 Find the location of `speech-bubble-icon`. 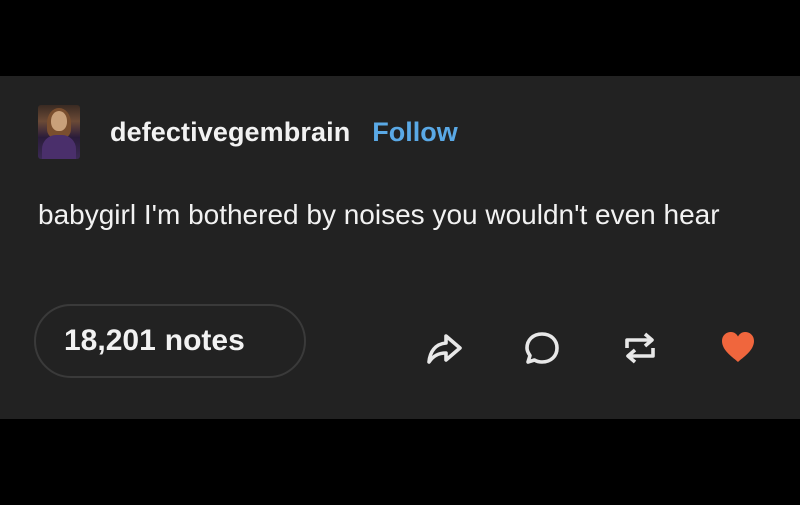

speech-bubble-icon is located at coordinates (542, 348).